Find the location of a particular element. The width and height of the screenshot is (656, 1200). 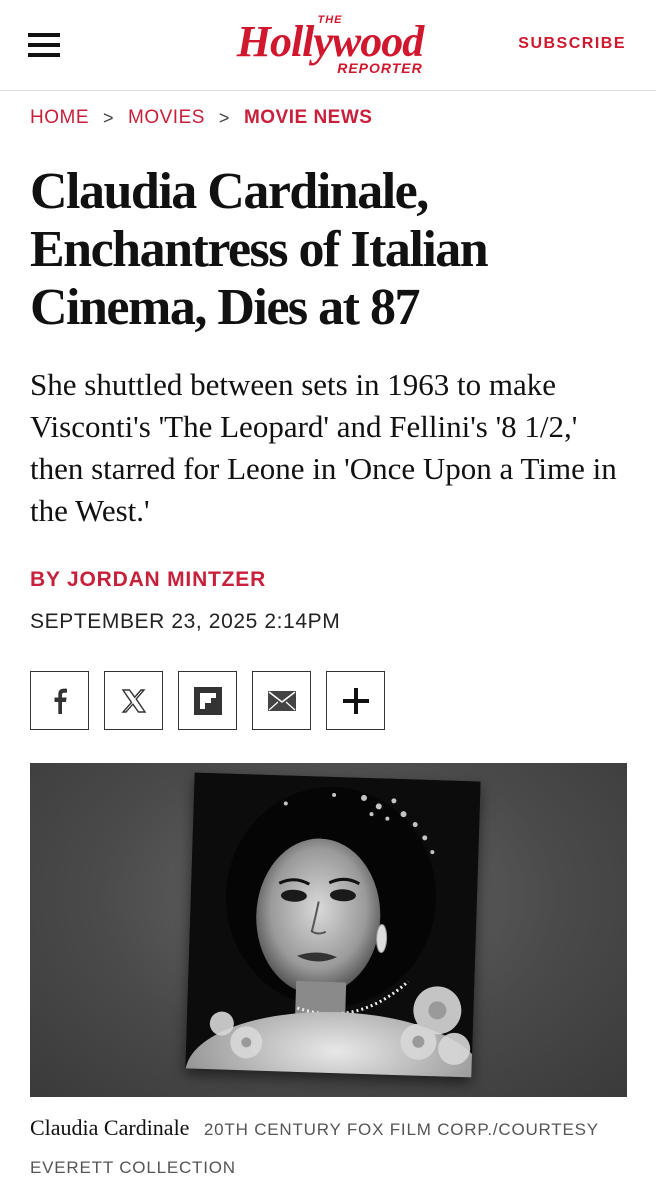

more-share-button is located at coordinates (355, 700).